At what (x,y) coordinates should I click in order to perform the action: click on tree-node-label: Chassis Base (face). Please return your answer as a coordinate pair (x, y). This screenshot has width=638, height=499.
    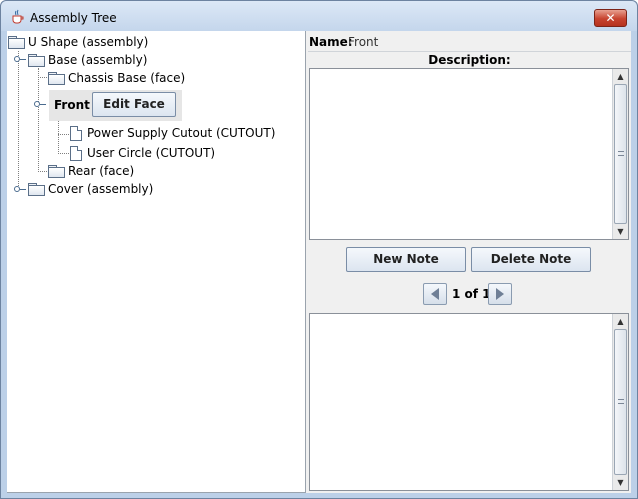
    Looking at the image, I should click on (127, 78).